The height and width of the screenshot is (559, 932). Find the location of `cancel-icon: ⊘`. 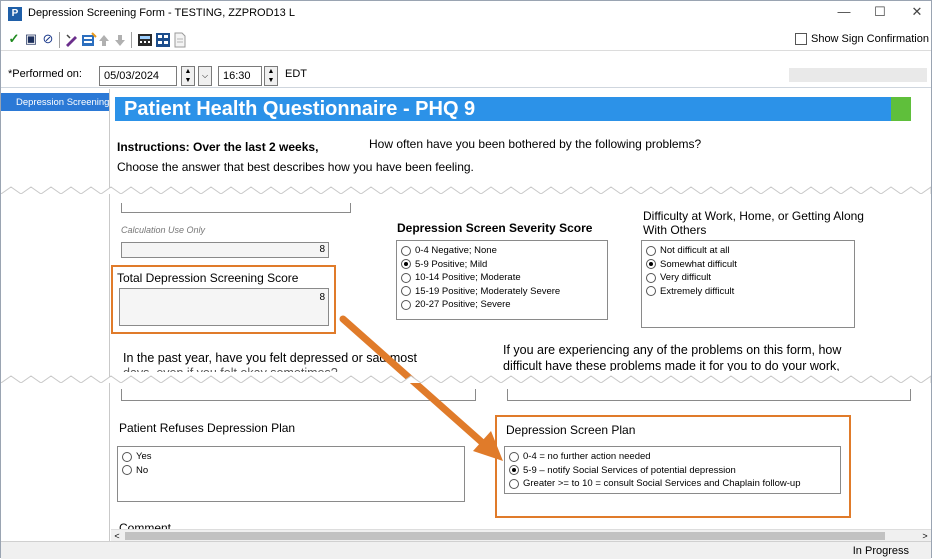

cancel-icon: ⊘ is located at coordinates (48, 39).